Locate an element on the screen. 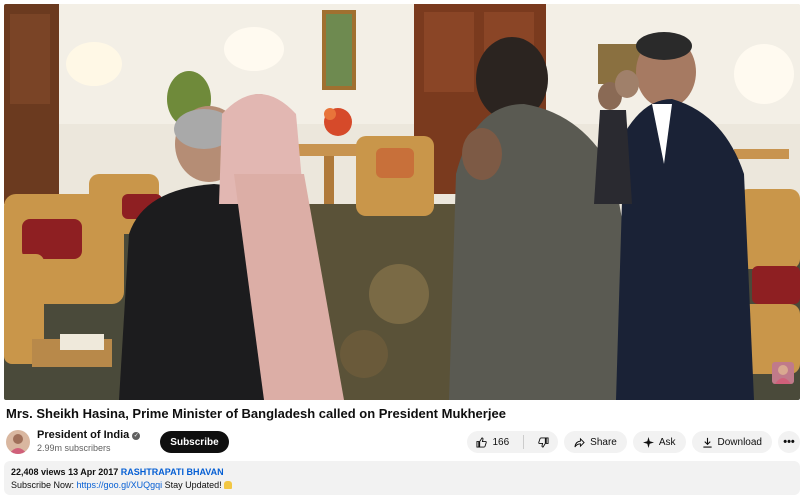  share-icon is located at coordinates (579, 442).